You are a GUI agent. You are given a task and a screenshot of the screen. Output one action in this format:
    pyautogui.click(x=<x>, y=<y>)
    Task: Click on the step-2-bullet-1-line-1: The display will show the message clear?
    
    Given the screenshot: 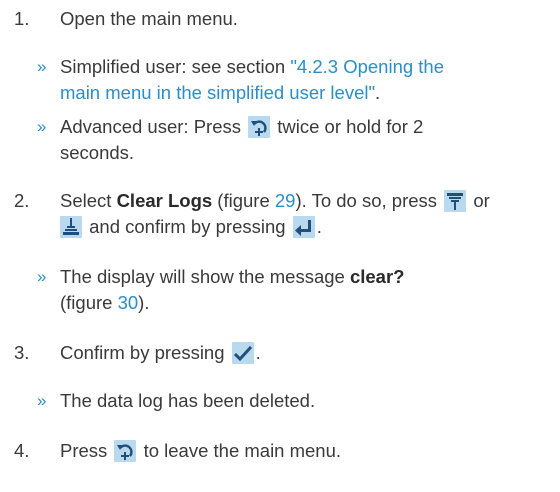 What is the action you would take?
    pyautogui.click(x=232, y=277)
    